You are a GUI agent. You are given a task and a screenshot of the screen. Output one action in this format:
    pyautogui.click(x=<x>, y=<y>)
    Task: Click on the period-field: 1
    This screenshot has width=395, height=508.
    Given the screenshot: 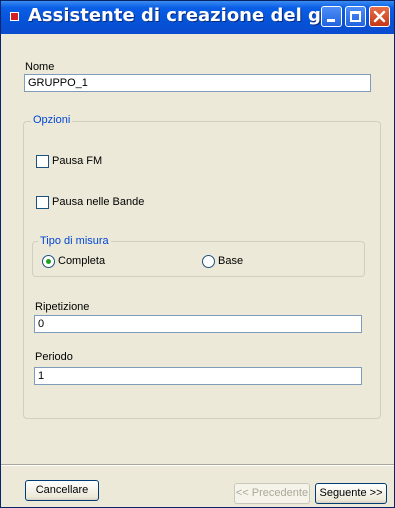 What is the action you would take?
    pyautogui.click(x=198, y=376)
    